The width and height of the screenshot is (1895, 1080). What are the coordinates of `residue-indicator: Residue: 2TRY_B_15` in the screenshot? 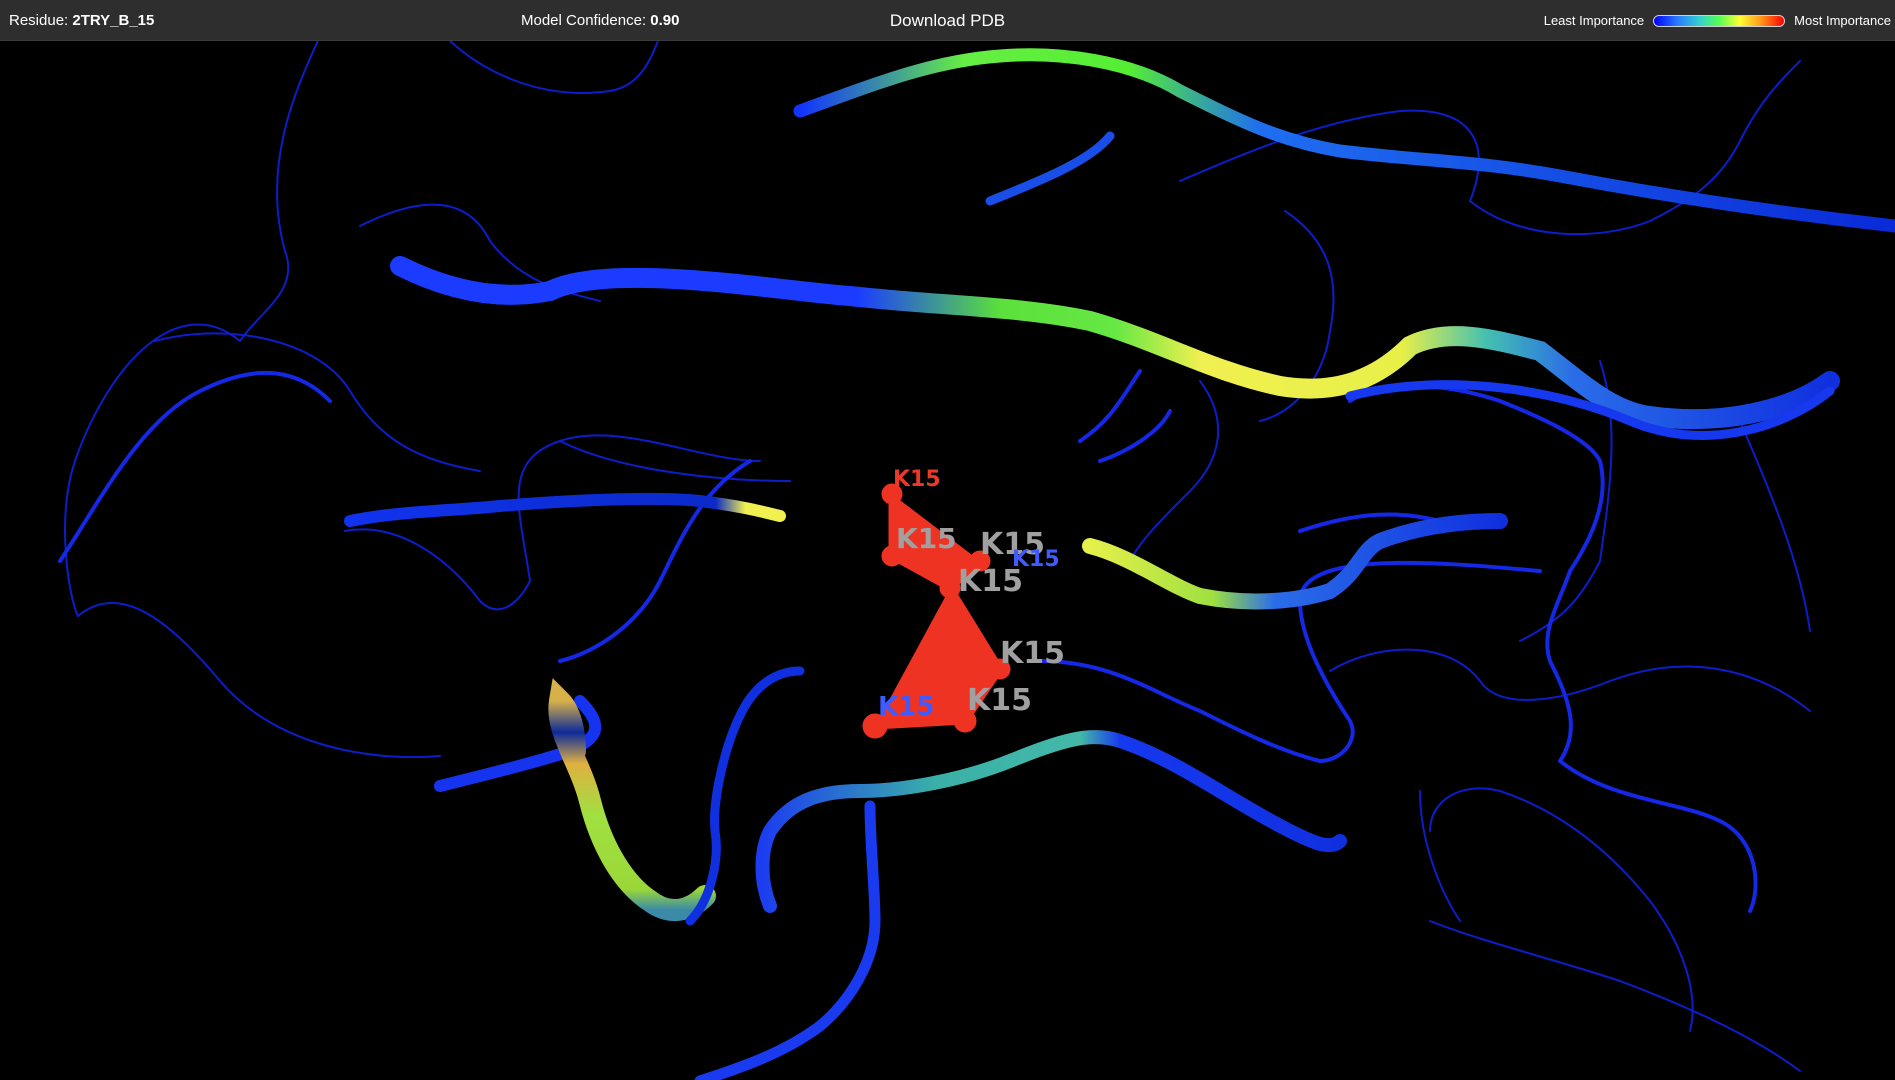 It's located at (81, 20).